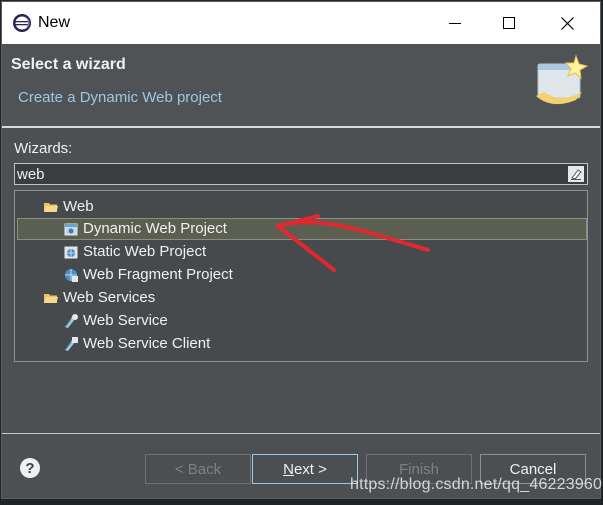  What do you see at coordinates (109, 297) in the screenshot?
I see `tree-label: Web Services` at bounding box center [109, 297].